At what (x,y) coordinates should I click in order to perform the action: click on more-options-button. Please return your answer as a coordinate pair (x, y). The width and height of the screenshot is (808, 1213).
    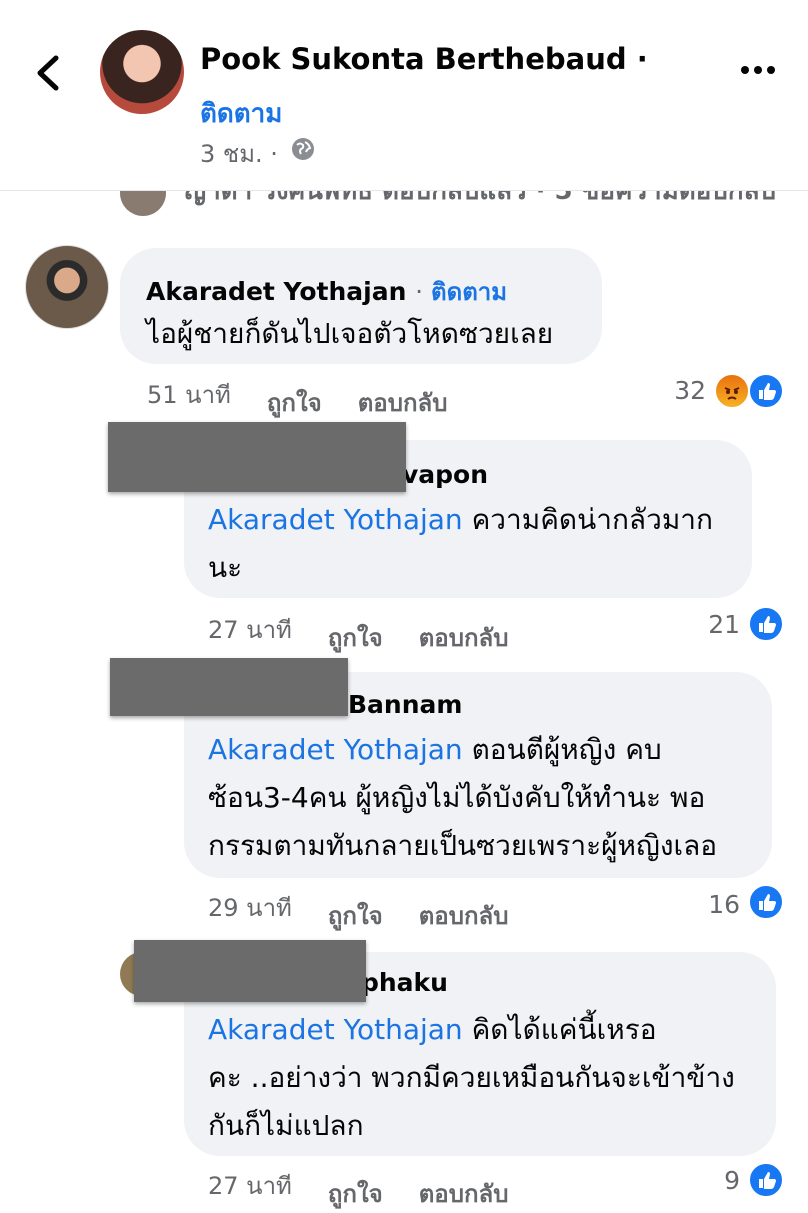
    Looking at the image, I should click on (758, 70).